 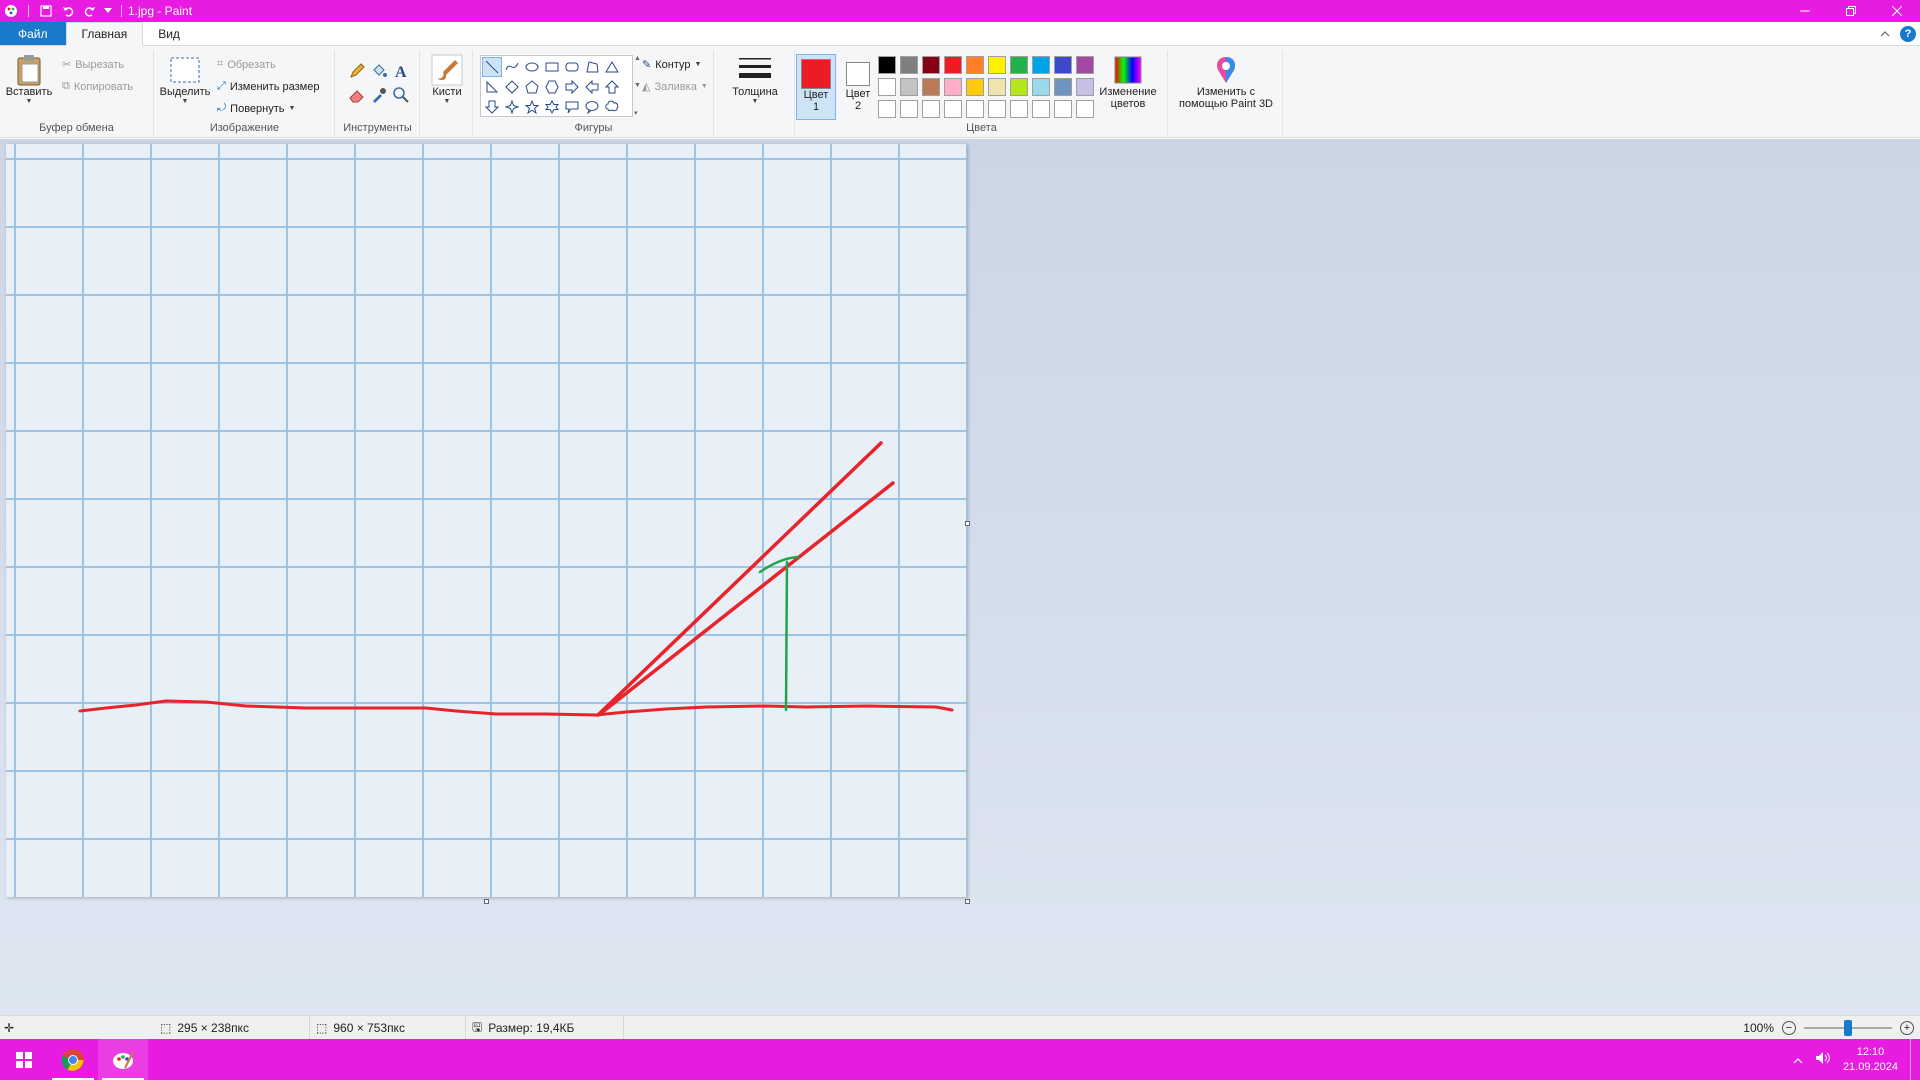 I want to click on oval-shape-icon, so click(x=532, y=67).